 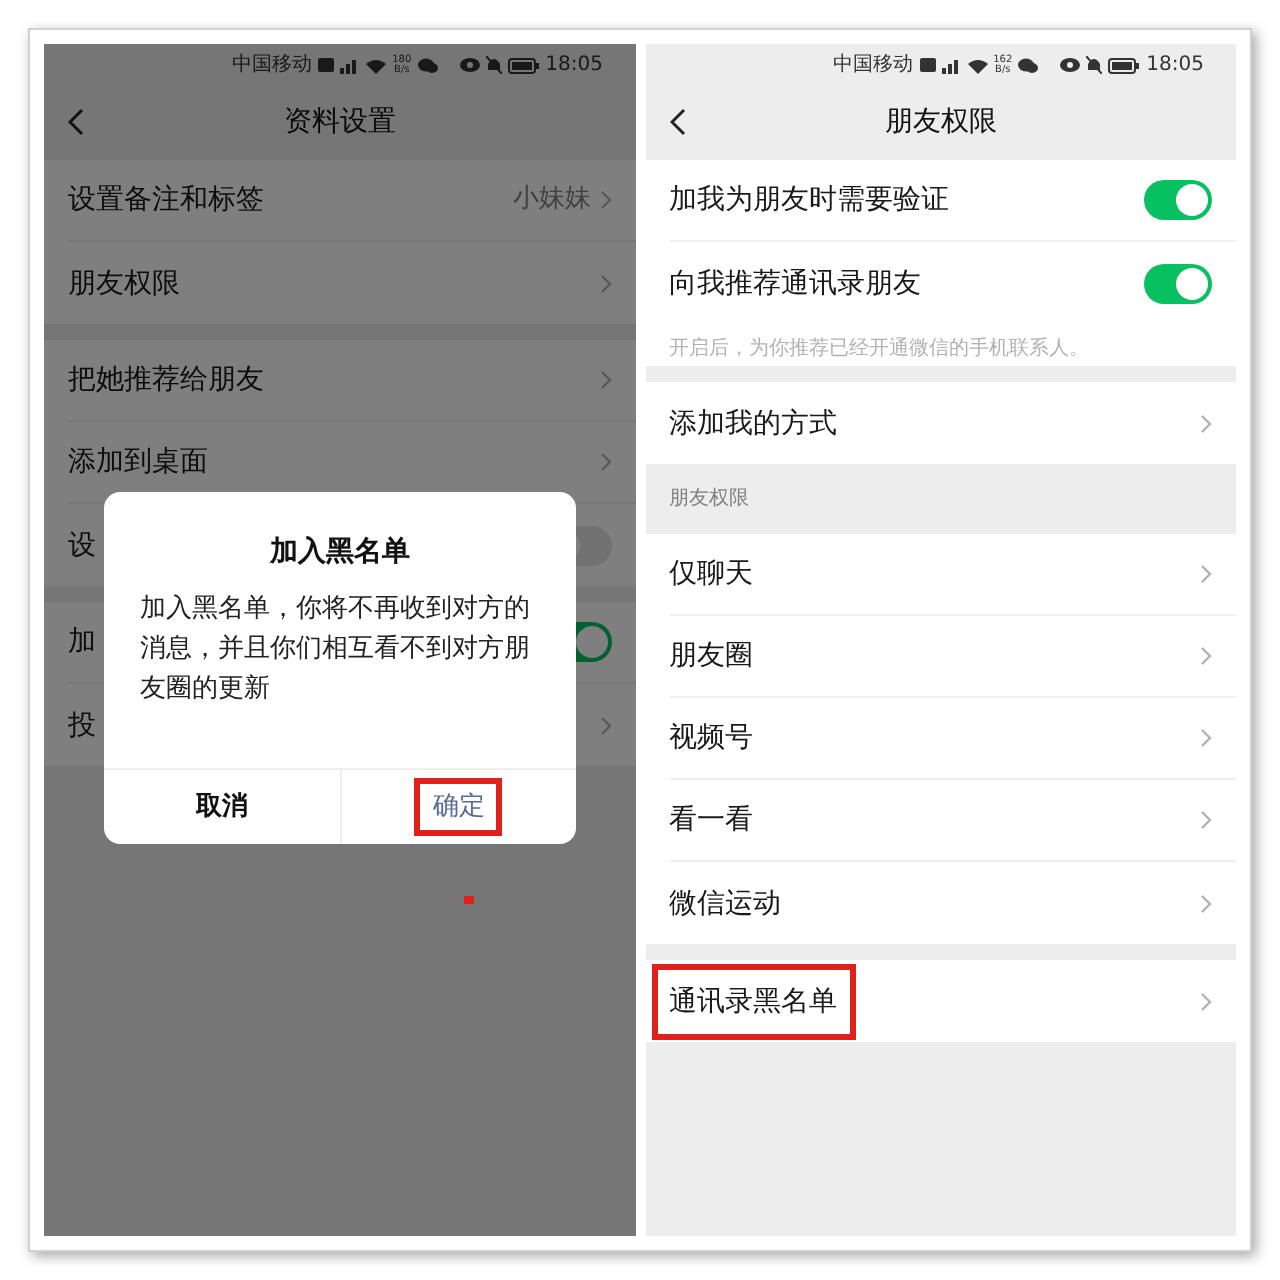 What do you see at coordinates (138, 462) in the screenshot?
I see `row-label: 添加到桌面` at bounding box center [138, 462].